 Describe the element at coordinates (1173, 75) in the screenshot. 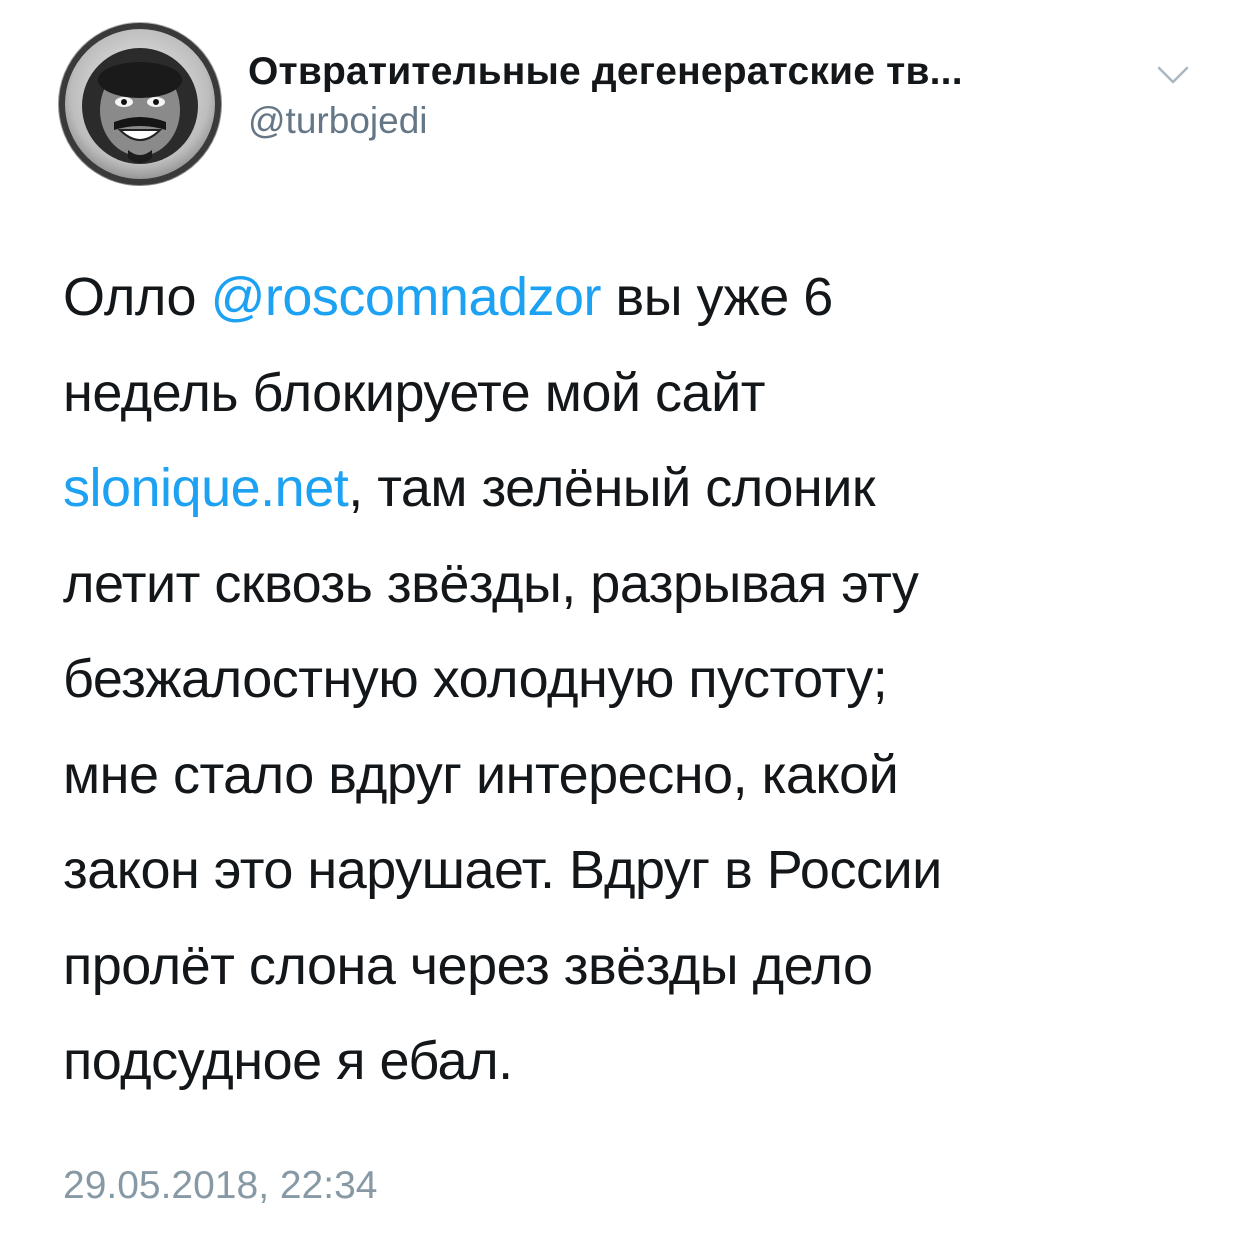

I see `chevron-down-icon` at that location.